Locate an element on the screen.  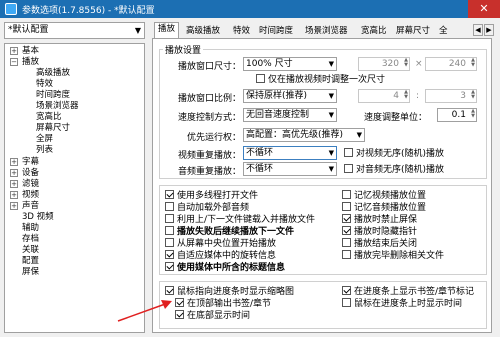
multithread-checkbox: 使用多线程打开文件 is located at coordinates (211, 195).